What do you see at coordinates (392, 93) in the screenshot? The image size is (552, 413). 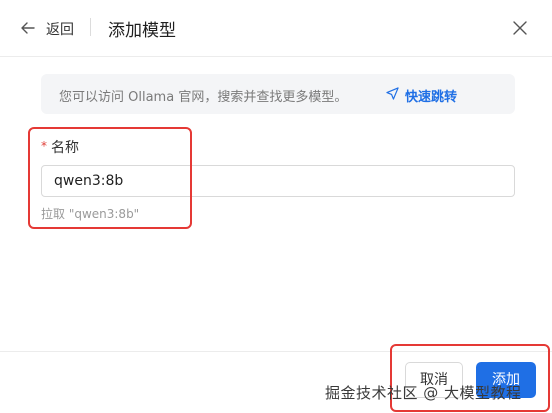 I see `navigation-arrow-icon` at bounding box center [392, 93].